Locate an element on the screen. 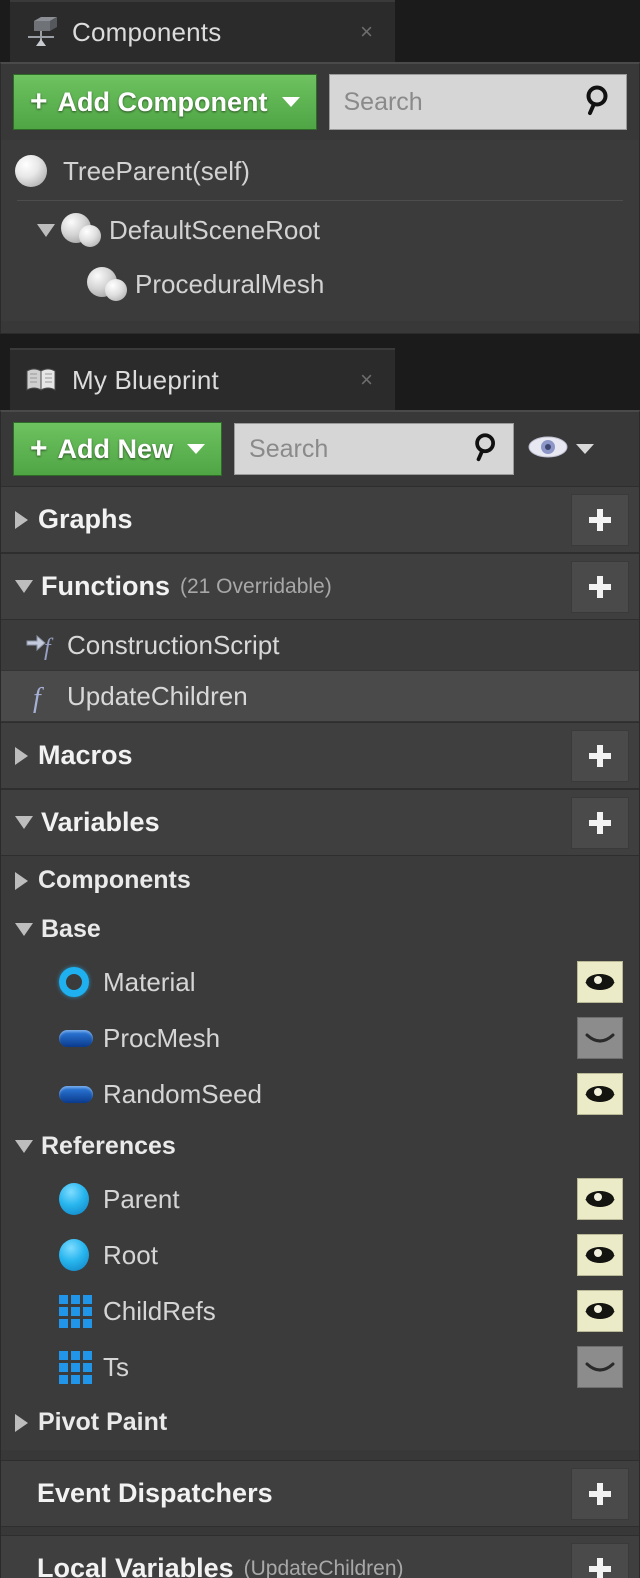  tree-row: ProceduralMesh is located at coordinates (320, 284).